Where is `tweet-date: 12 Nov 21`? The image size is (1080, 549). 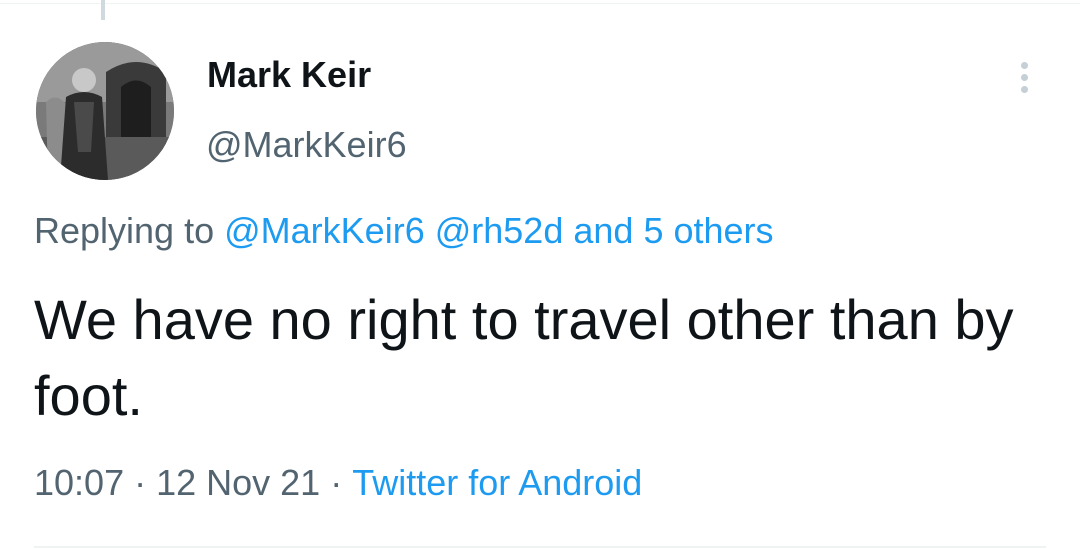 tweet-date: 12 Nov 21 is located at coordinates (238, 482).